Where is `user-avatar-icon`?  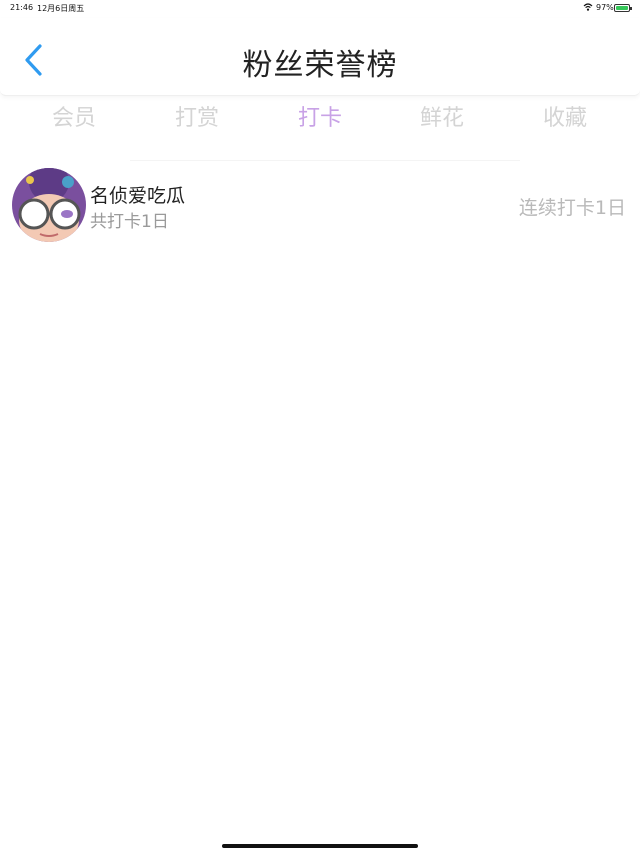
user-avatar-icon is located at coordinates (49, 205).